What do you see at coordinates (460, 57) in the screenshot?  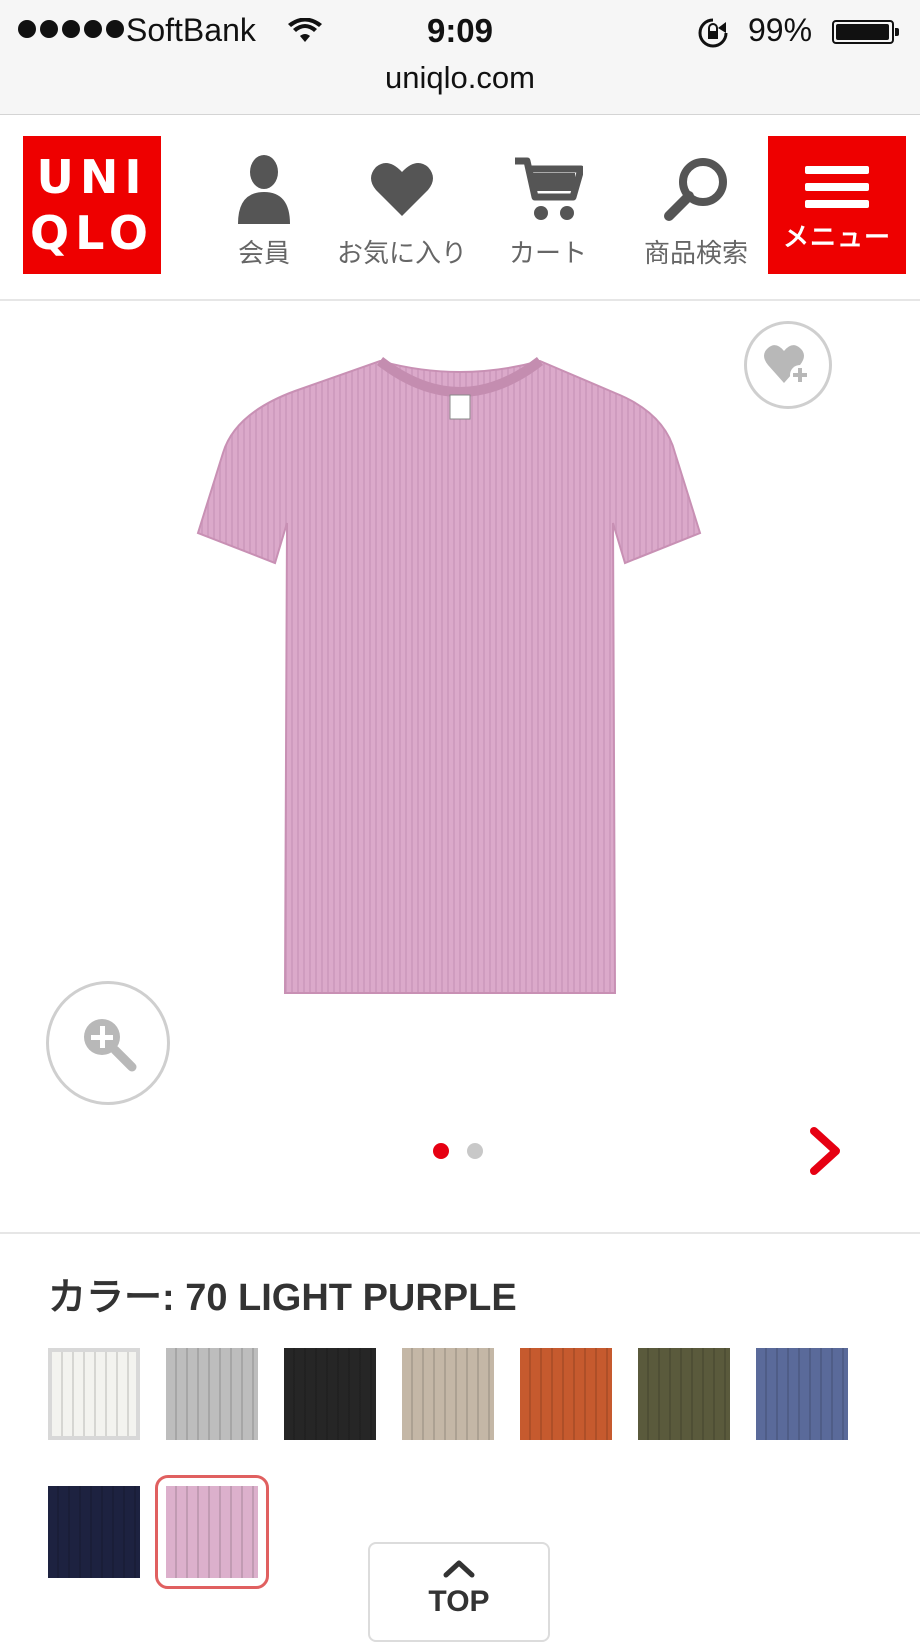 I see `status-bar: SoftBank 9:09 99% uniqlo.com` at bounding box center [460, 57].